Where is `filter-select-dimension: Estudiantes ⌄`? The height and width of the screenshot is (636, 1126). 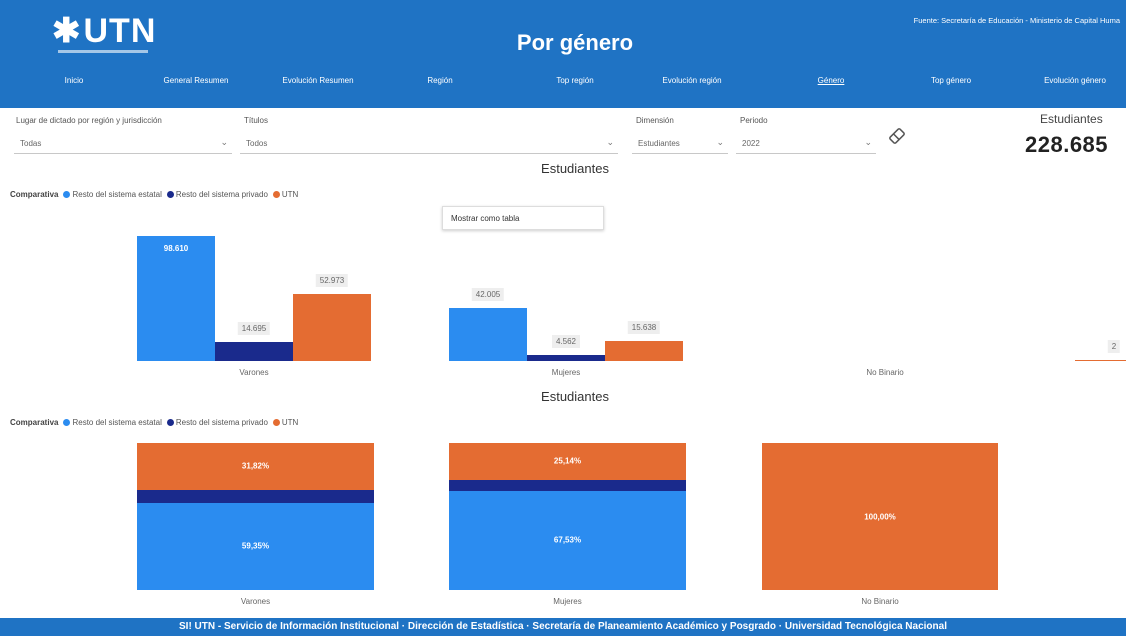 filter-select-dimension: Estudiantes ⌄ is located at coordinates (680, 143).